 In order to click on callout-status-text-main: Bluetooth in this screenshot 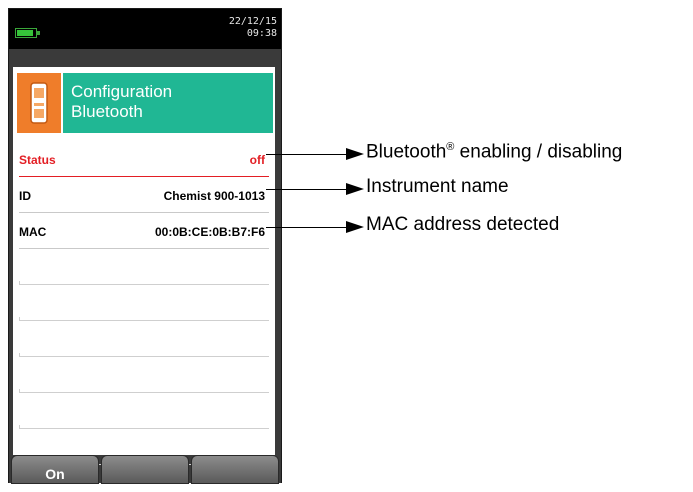, I will do `click(406, 152)`.